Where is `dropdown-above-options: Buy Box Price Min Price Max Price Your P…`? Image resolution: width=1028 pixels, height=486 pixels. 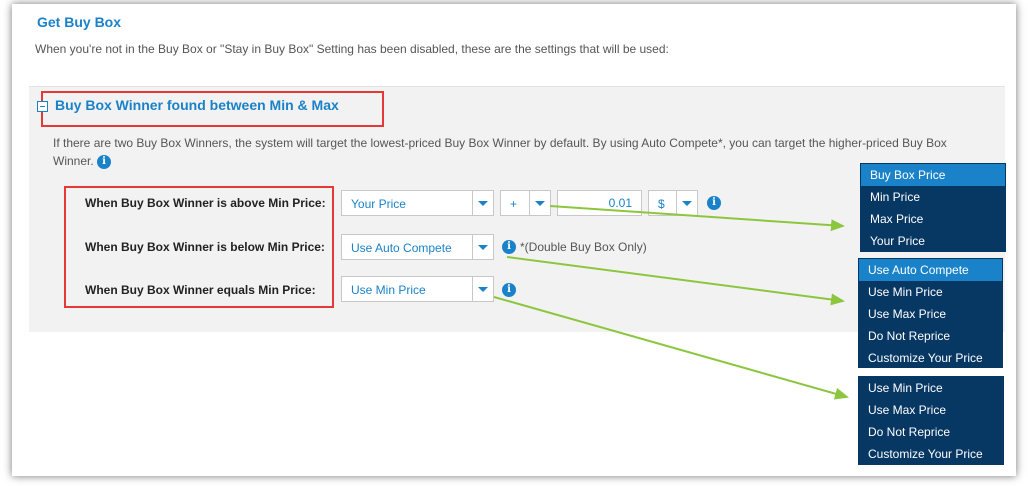
dropdown-above-options: Buy Box Price Min Price Max Price Your P… is located at coordinates (933, 207).